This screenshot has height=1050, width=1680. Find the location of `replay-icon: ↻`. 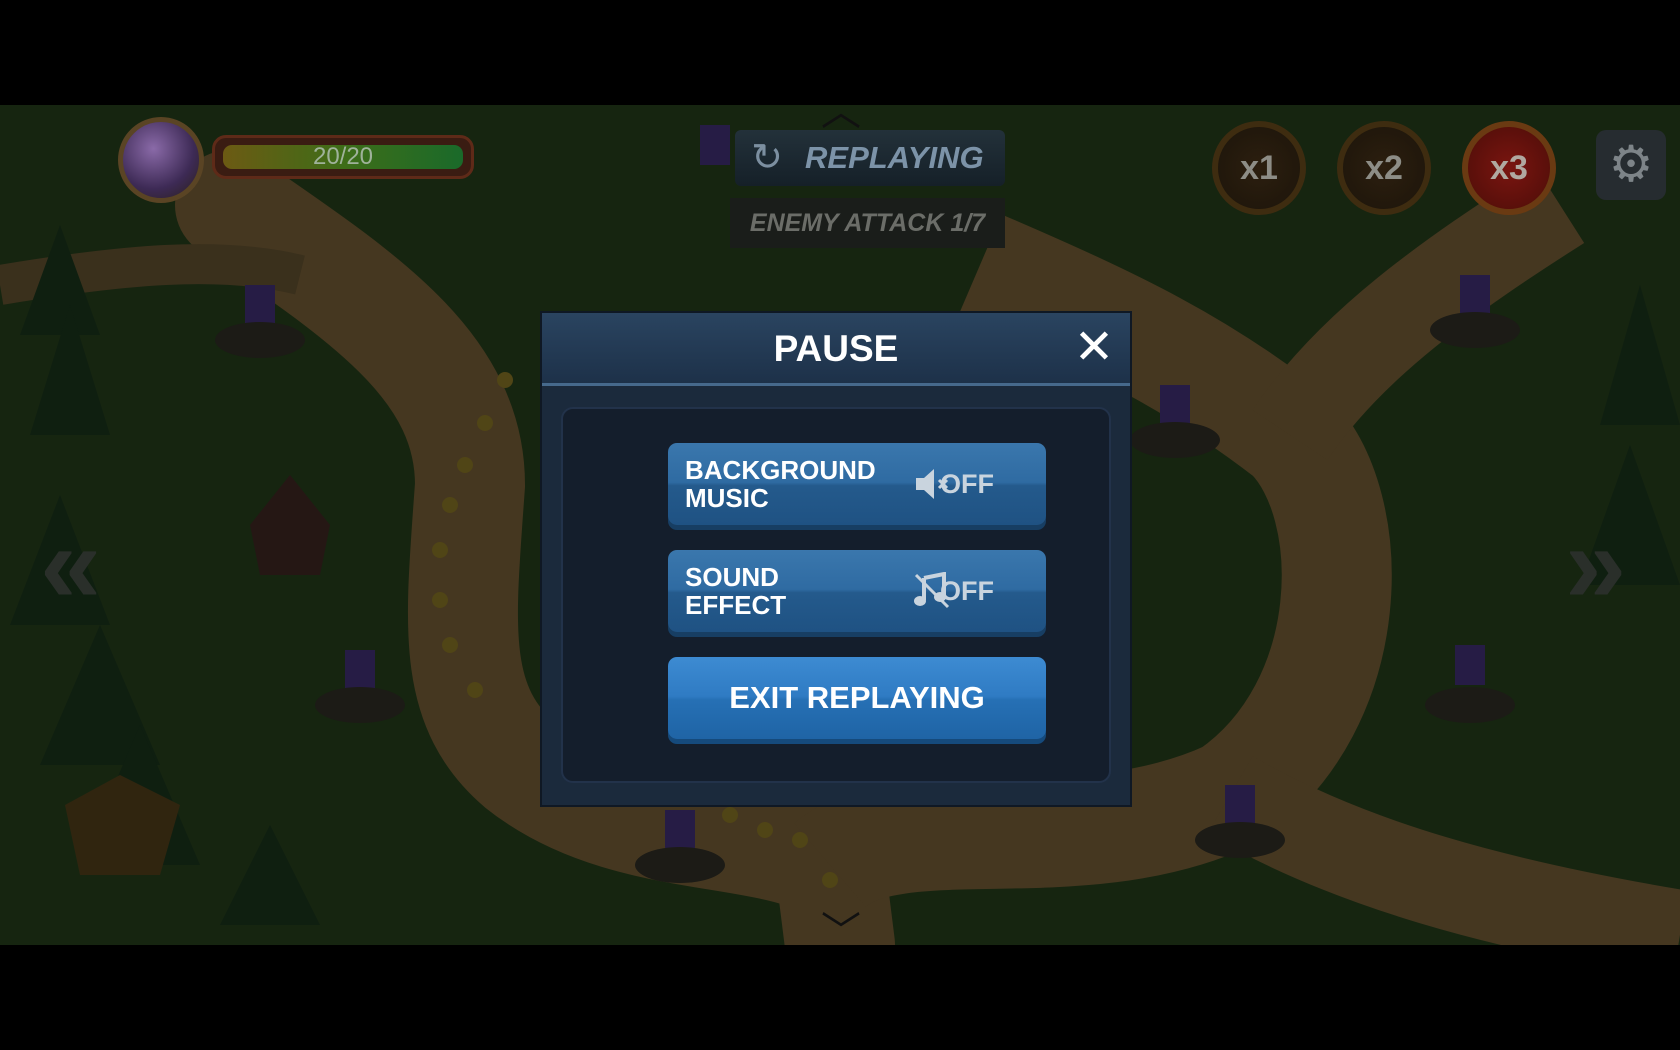

replay-icon: ↻ is located at coordinates (767, 158).